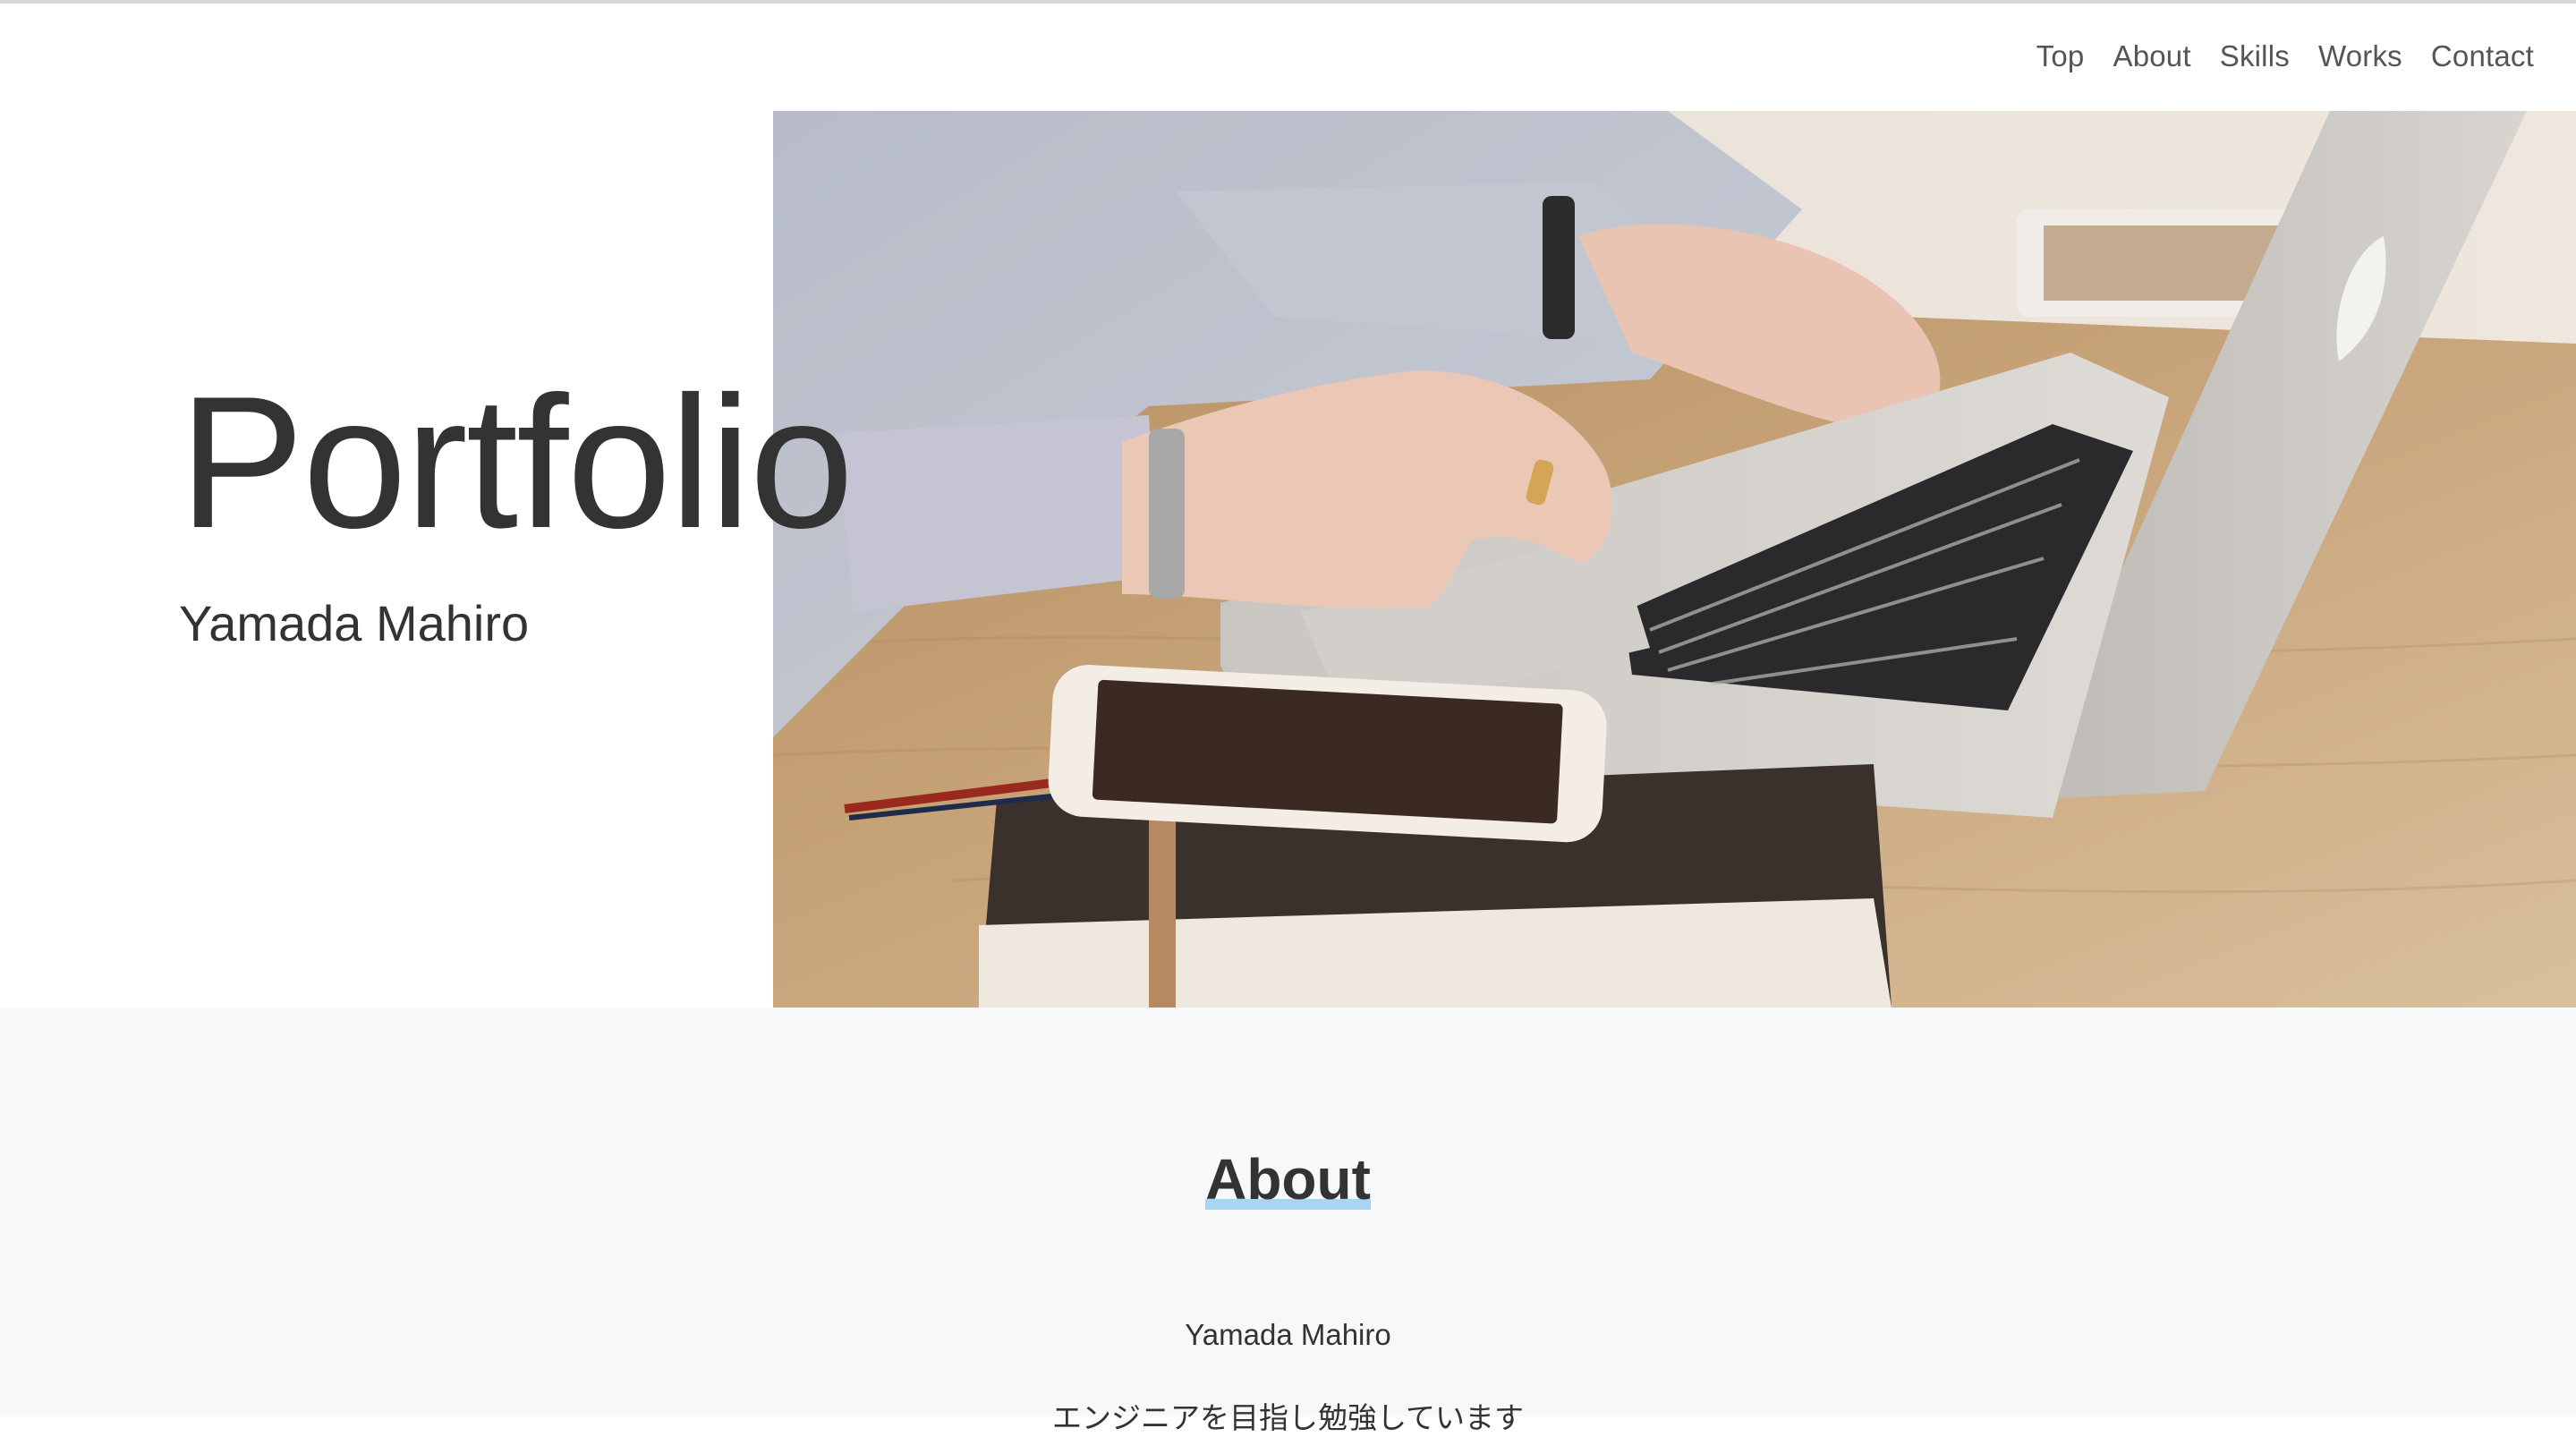  Describe the element at coordinates (354, 623) in the screenshot. I see `hero-subtitle-name: Yamada Mahiro` at that location.